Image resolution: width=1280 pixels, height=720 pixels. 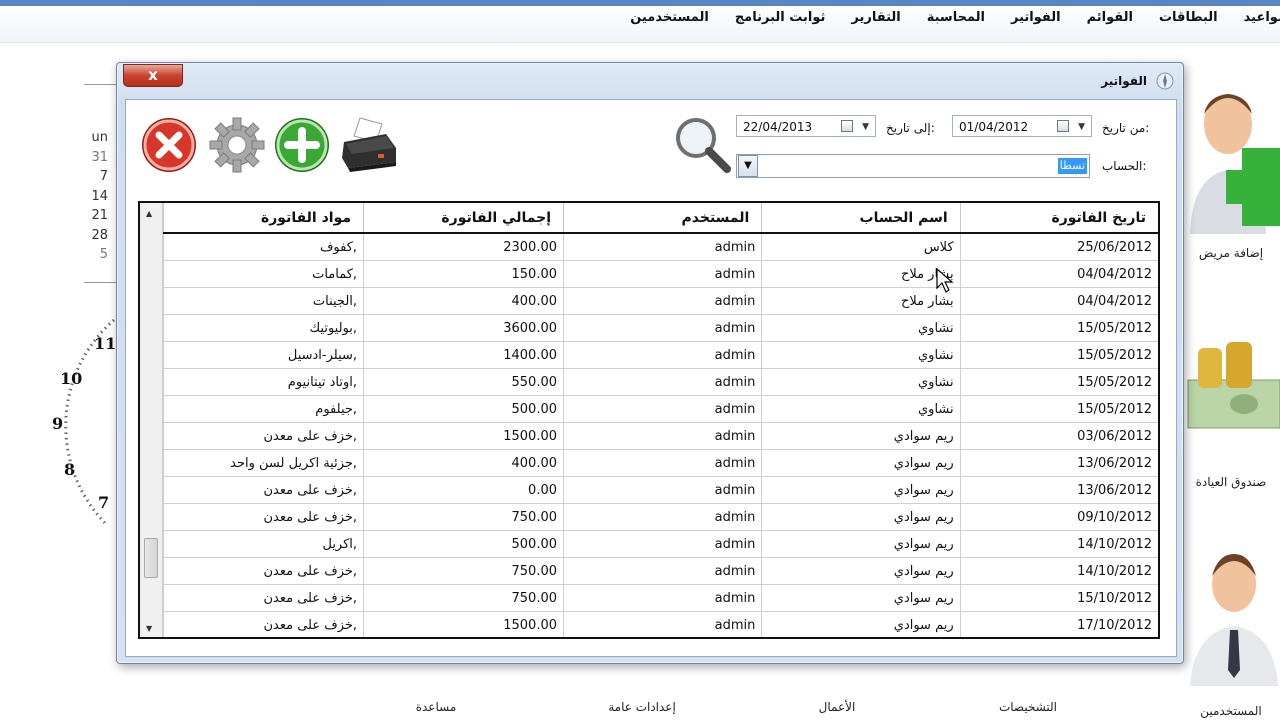 I want to click on vertical-scrollbar: ▲ ▼, so click(x=151, y=420).